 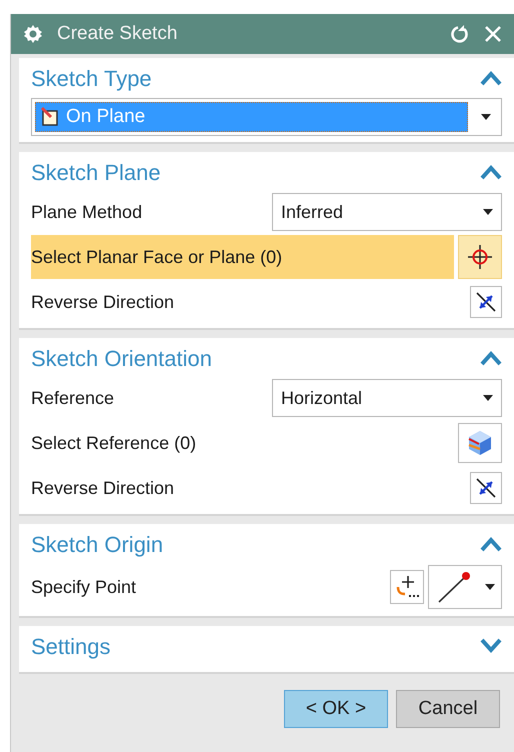 What do you see at coordinates (117, 34) in the screenshot?
I see `window-title: Create Sketch` at bounding box center [117, 34].